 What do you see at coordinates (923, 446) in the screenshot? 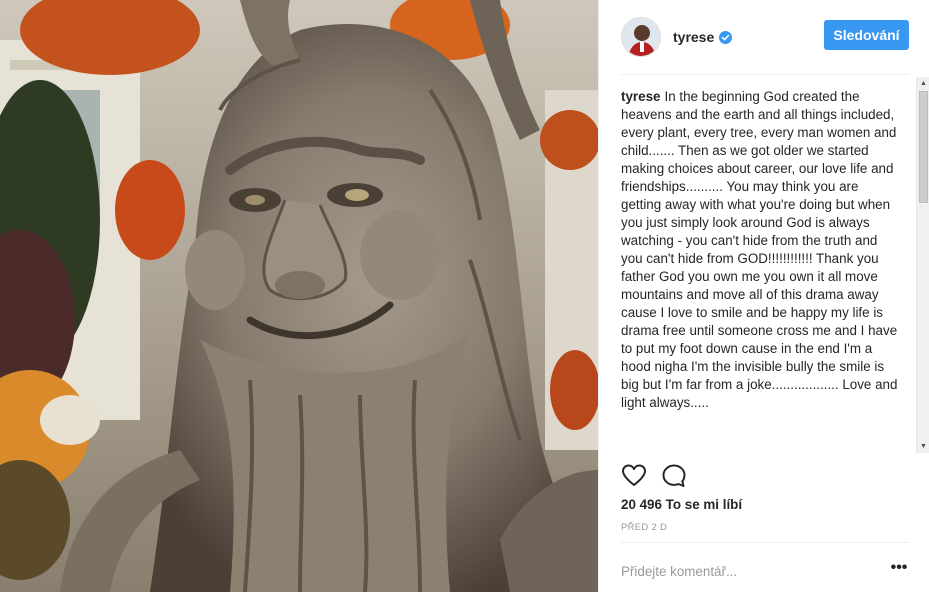
I see `scroll-down-arrow-icon: ▼` at bounding box center [923, 446].